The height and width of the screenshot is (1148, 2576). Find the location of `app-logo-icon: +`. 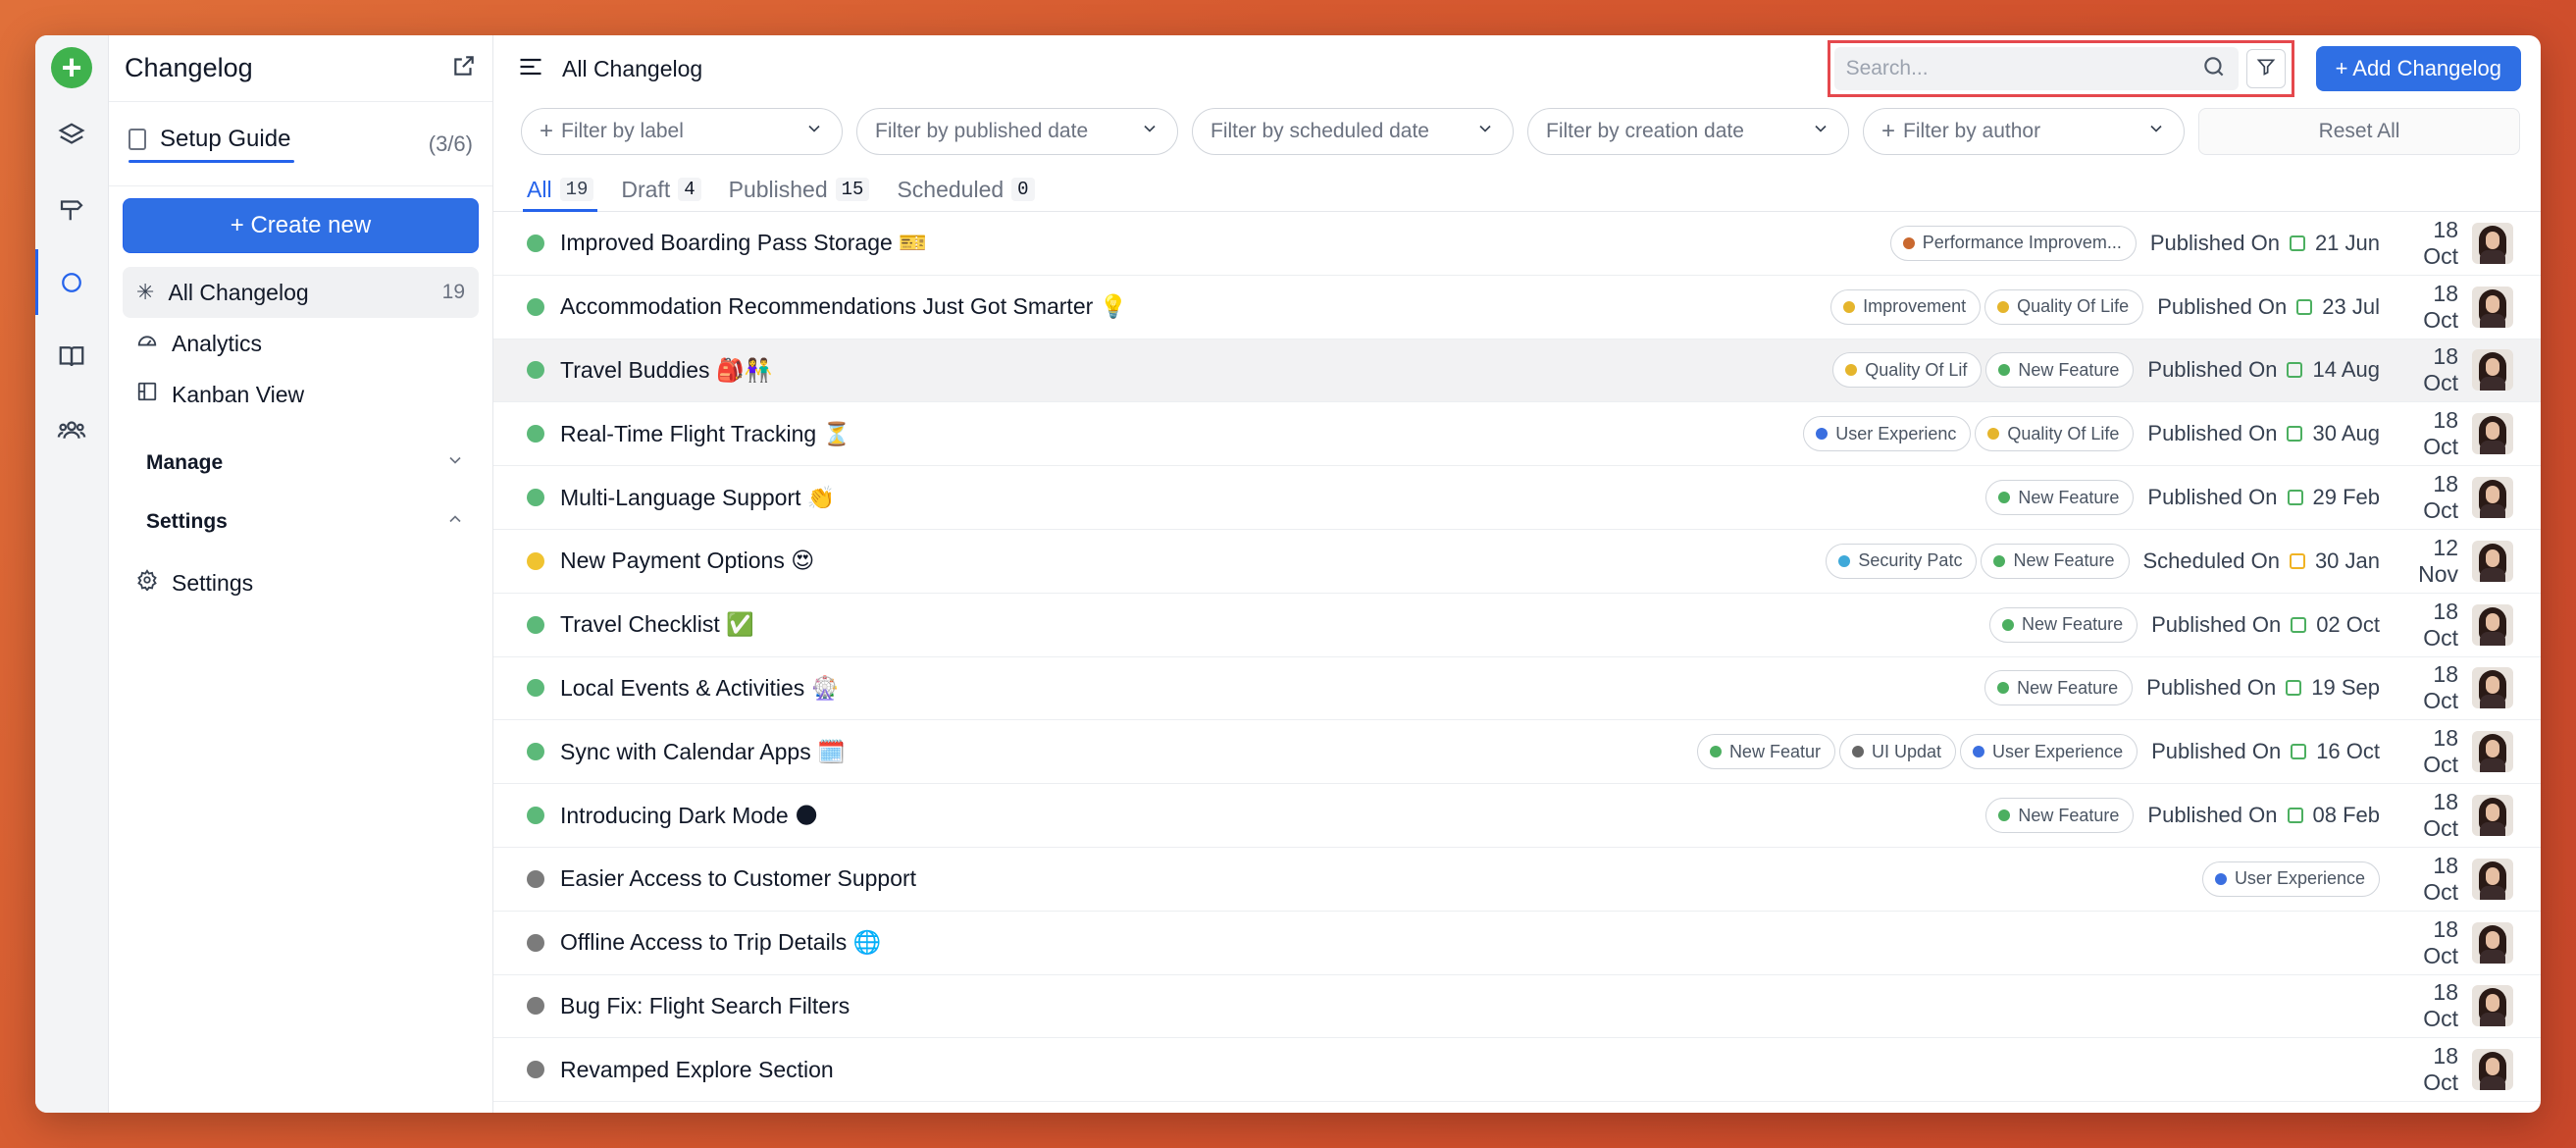

app-logo-icon: + is located at coordinates (71, 67).